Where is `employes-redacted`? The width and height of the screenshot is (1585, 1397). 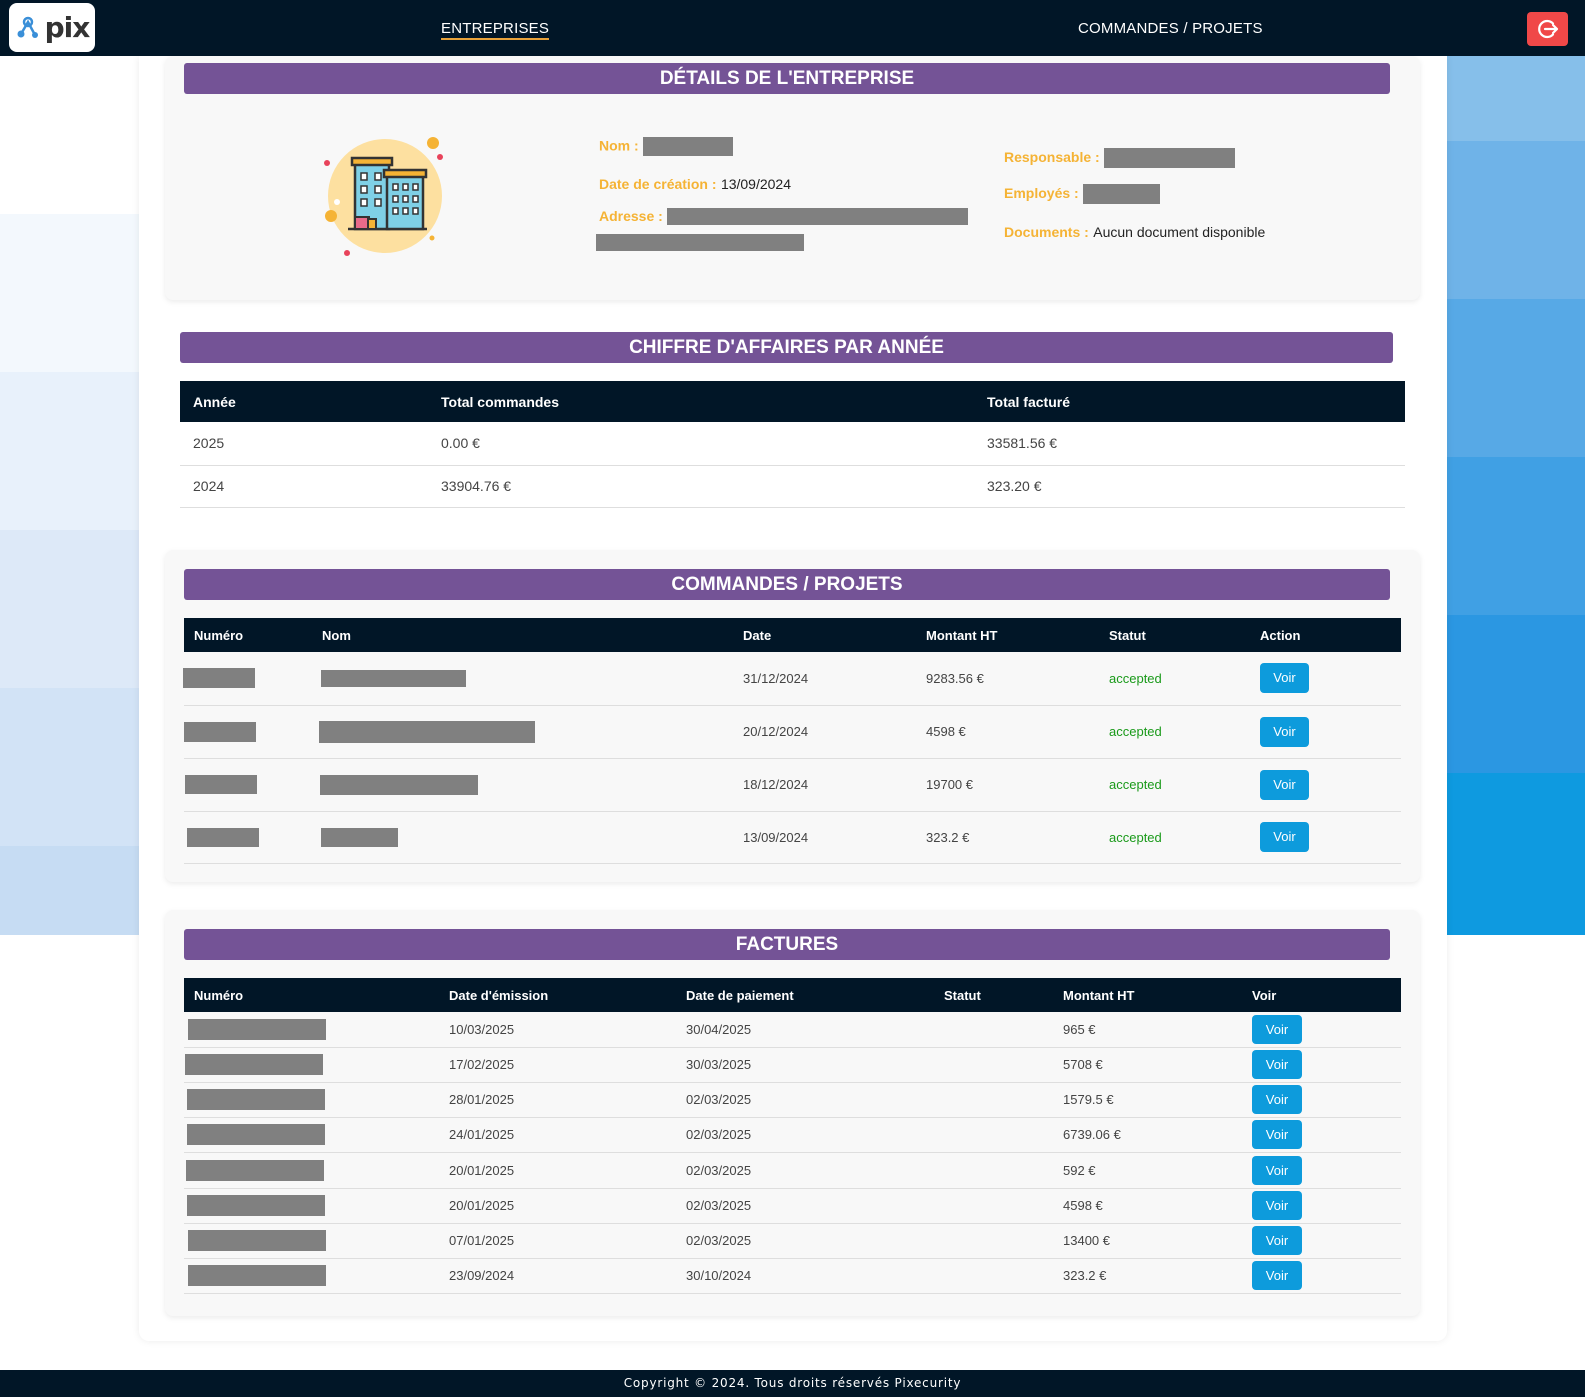 employes-redacted is located at coordinates (1122, 194).